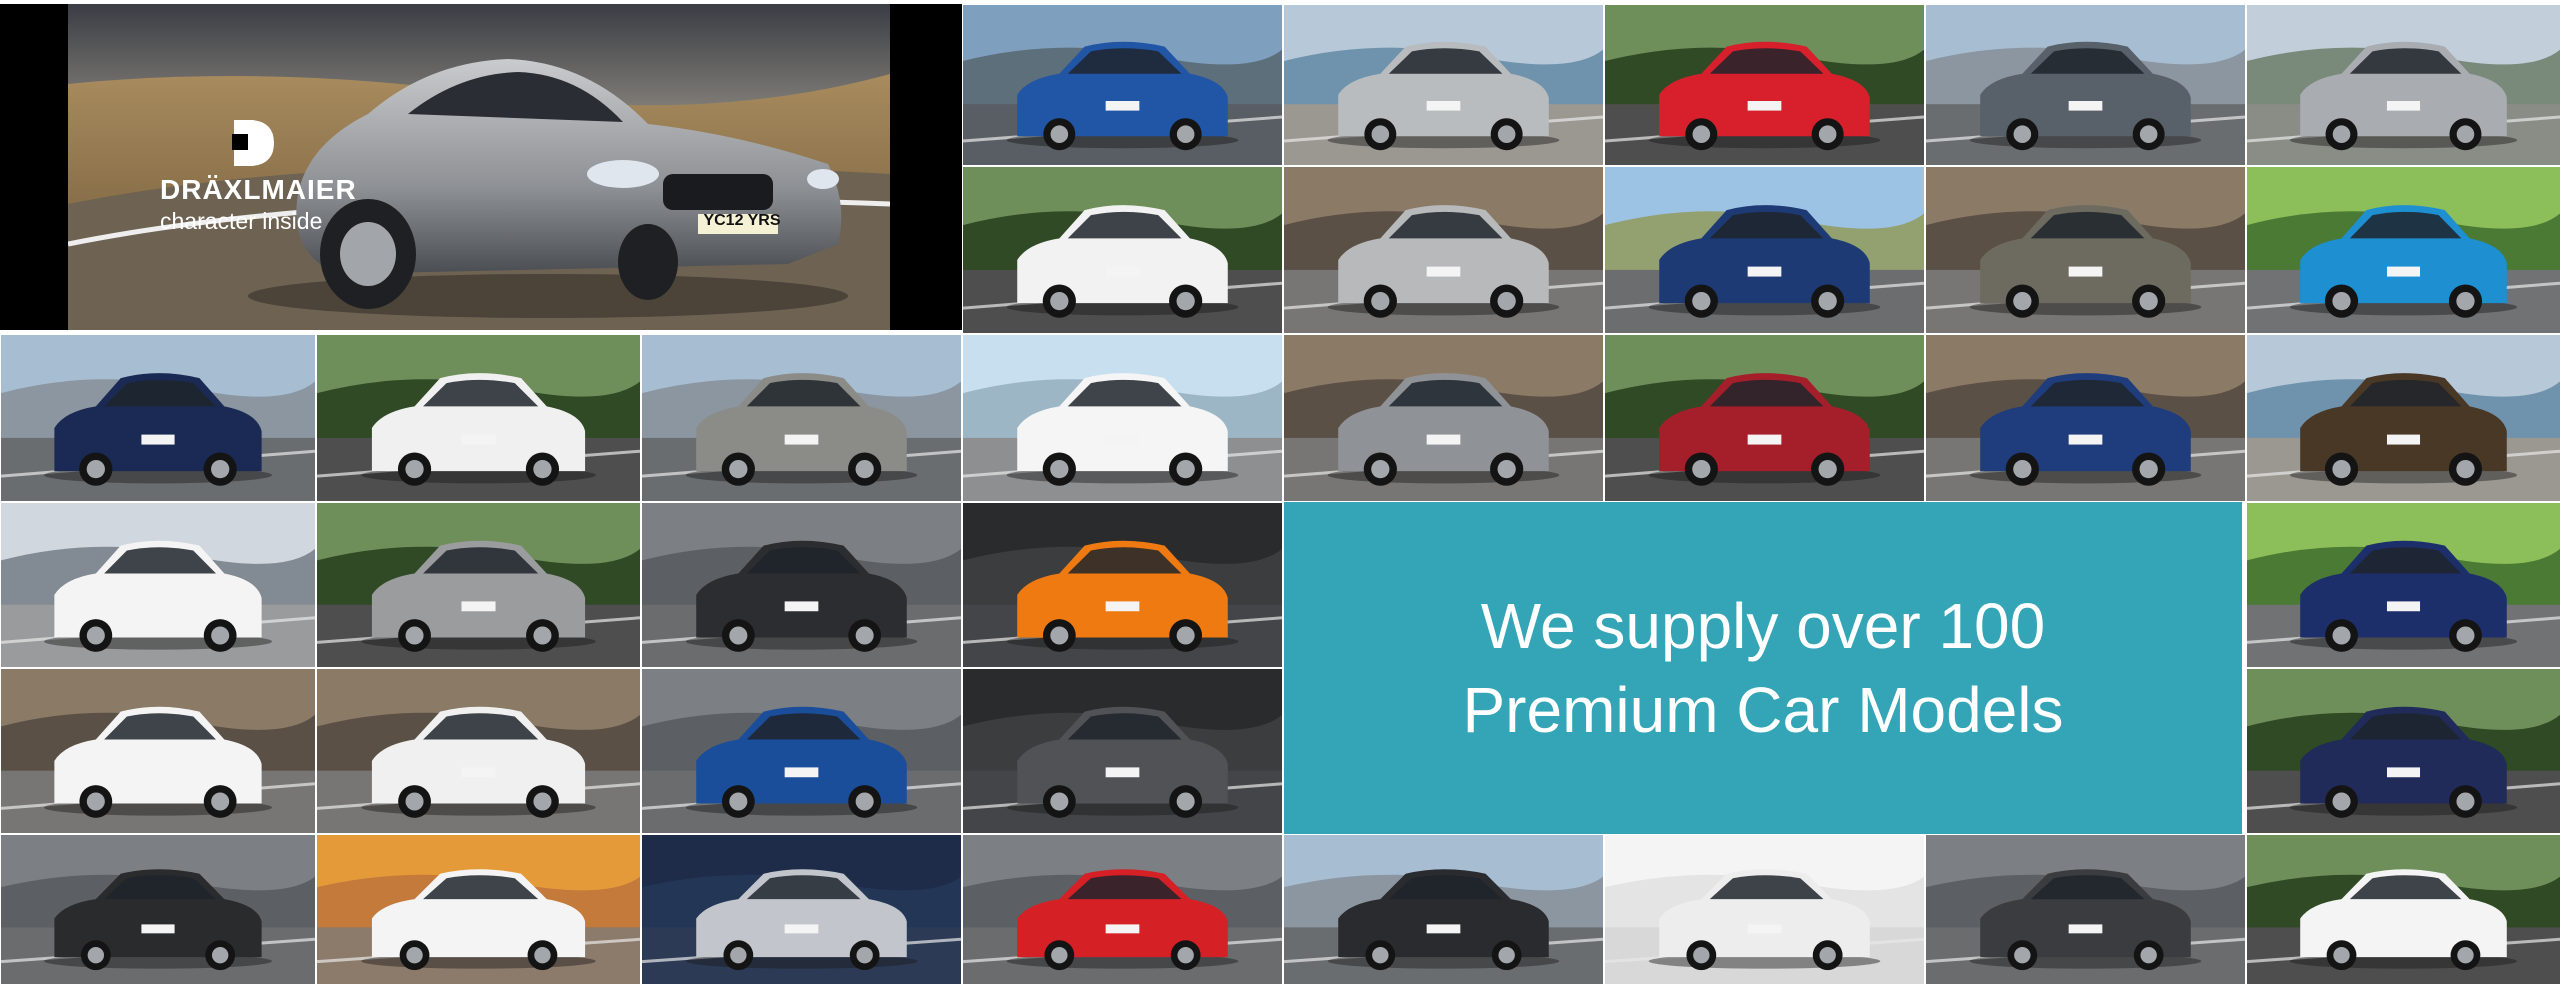 This screenshot has width=2561, height=985. I want to click on brand-name: DRÄXLMAIER, so click(258, 189).